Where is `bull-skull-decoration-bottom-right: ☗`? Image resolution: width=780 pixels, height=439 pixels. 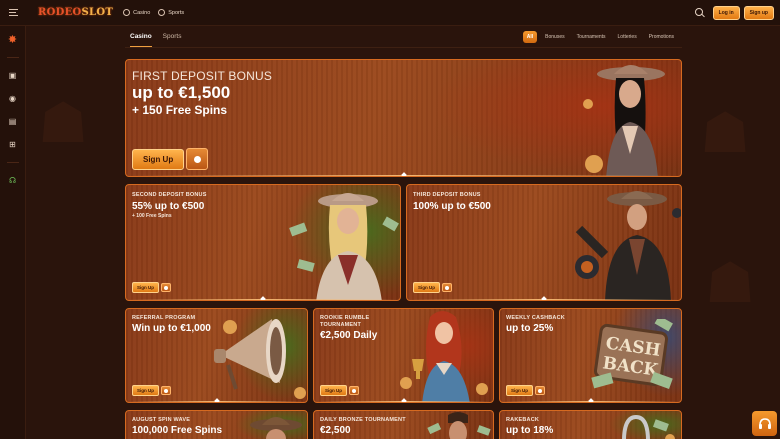 bull-skull-decoration-bottom-right: ☗ is located at coordinates (730, 282).